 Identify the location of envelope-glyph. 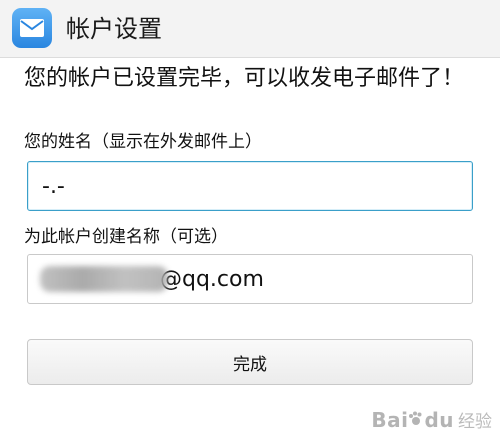
(32, 28).